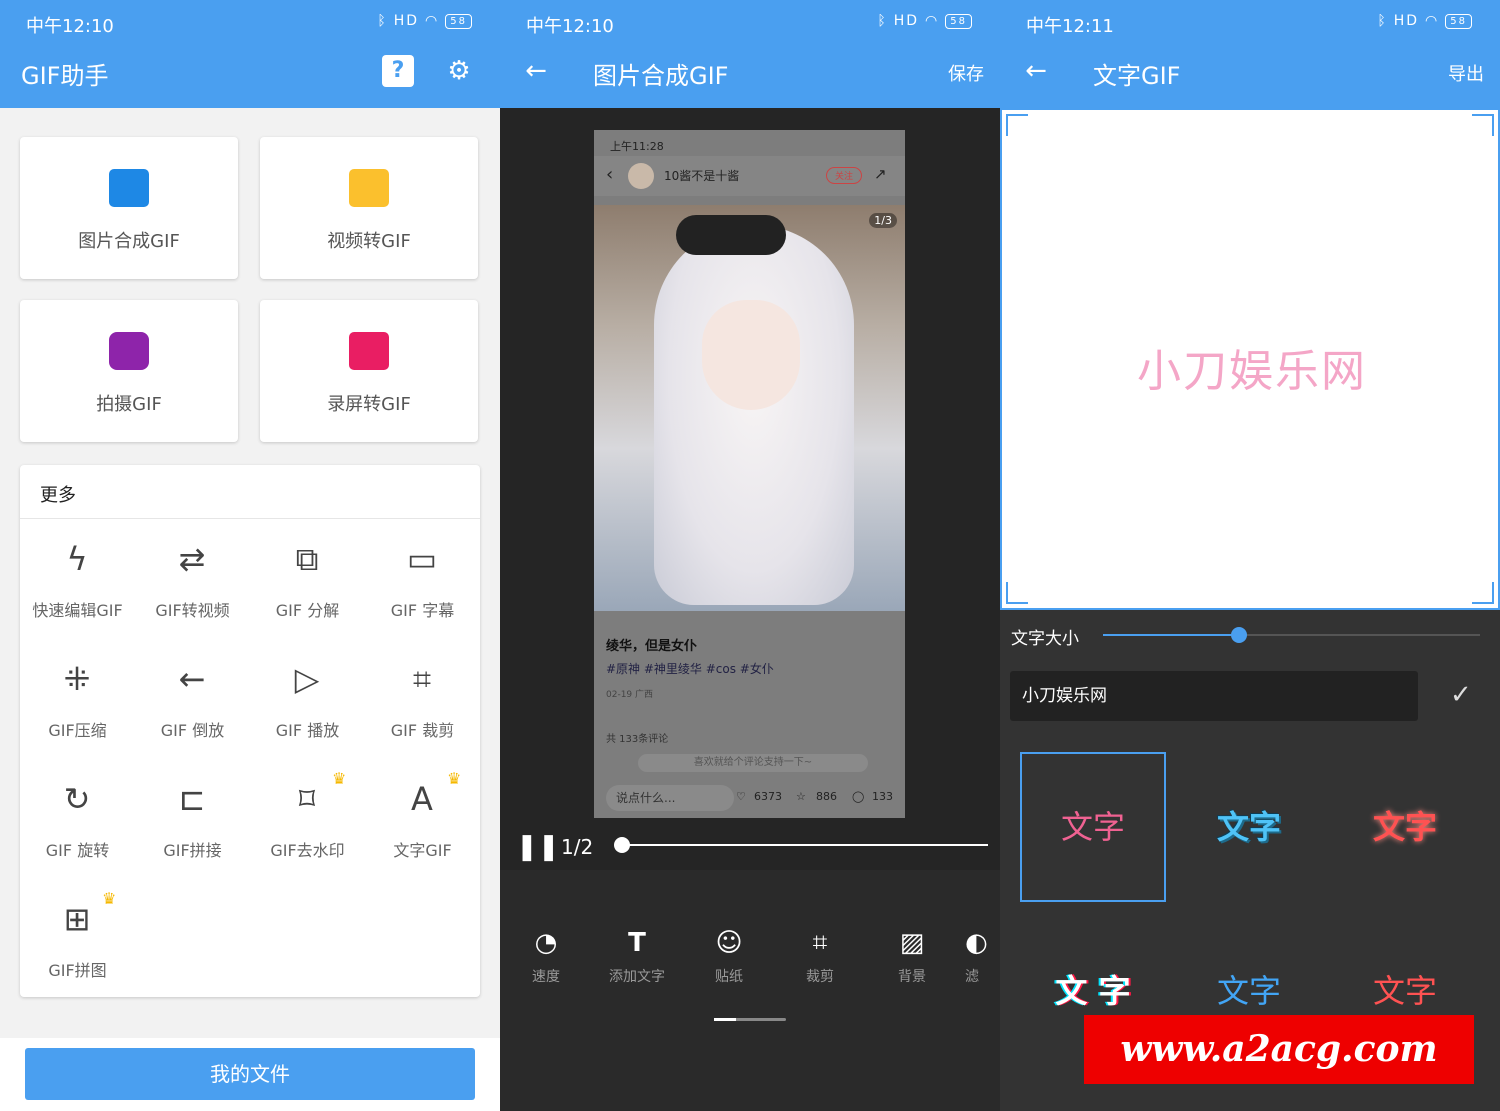 The height and width of the screenshot is (1111, 1500). Describe the element at coordinates (129, 371) in the screenshot. I see `card-capture-gif: 拍摄GIF` at that location.